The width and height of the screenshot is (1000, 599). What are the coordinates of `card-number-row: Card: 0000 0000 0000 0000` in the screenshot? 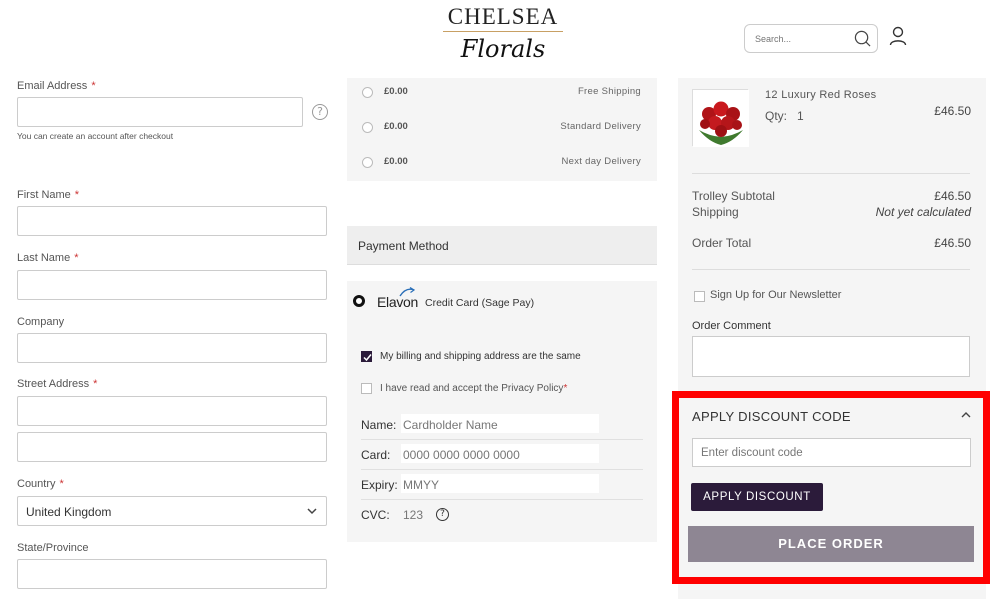 It's located at (502, 455).